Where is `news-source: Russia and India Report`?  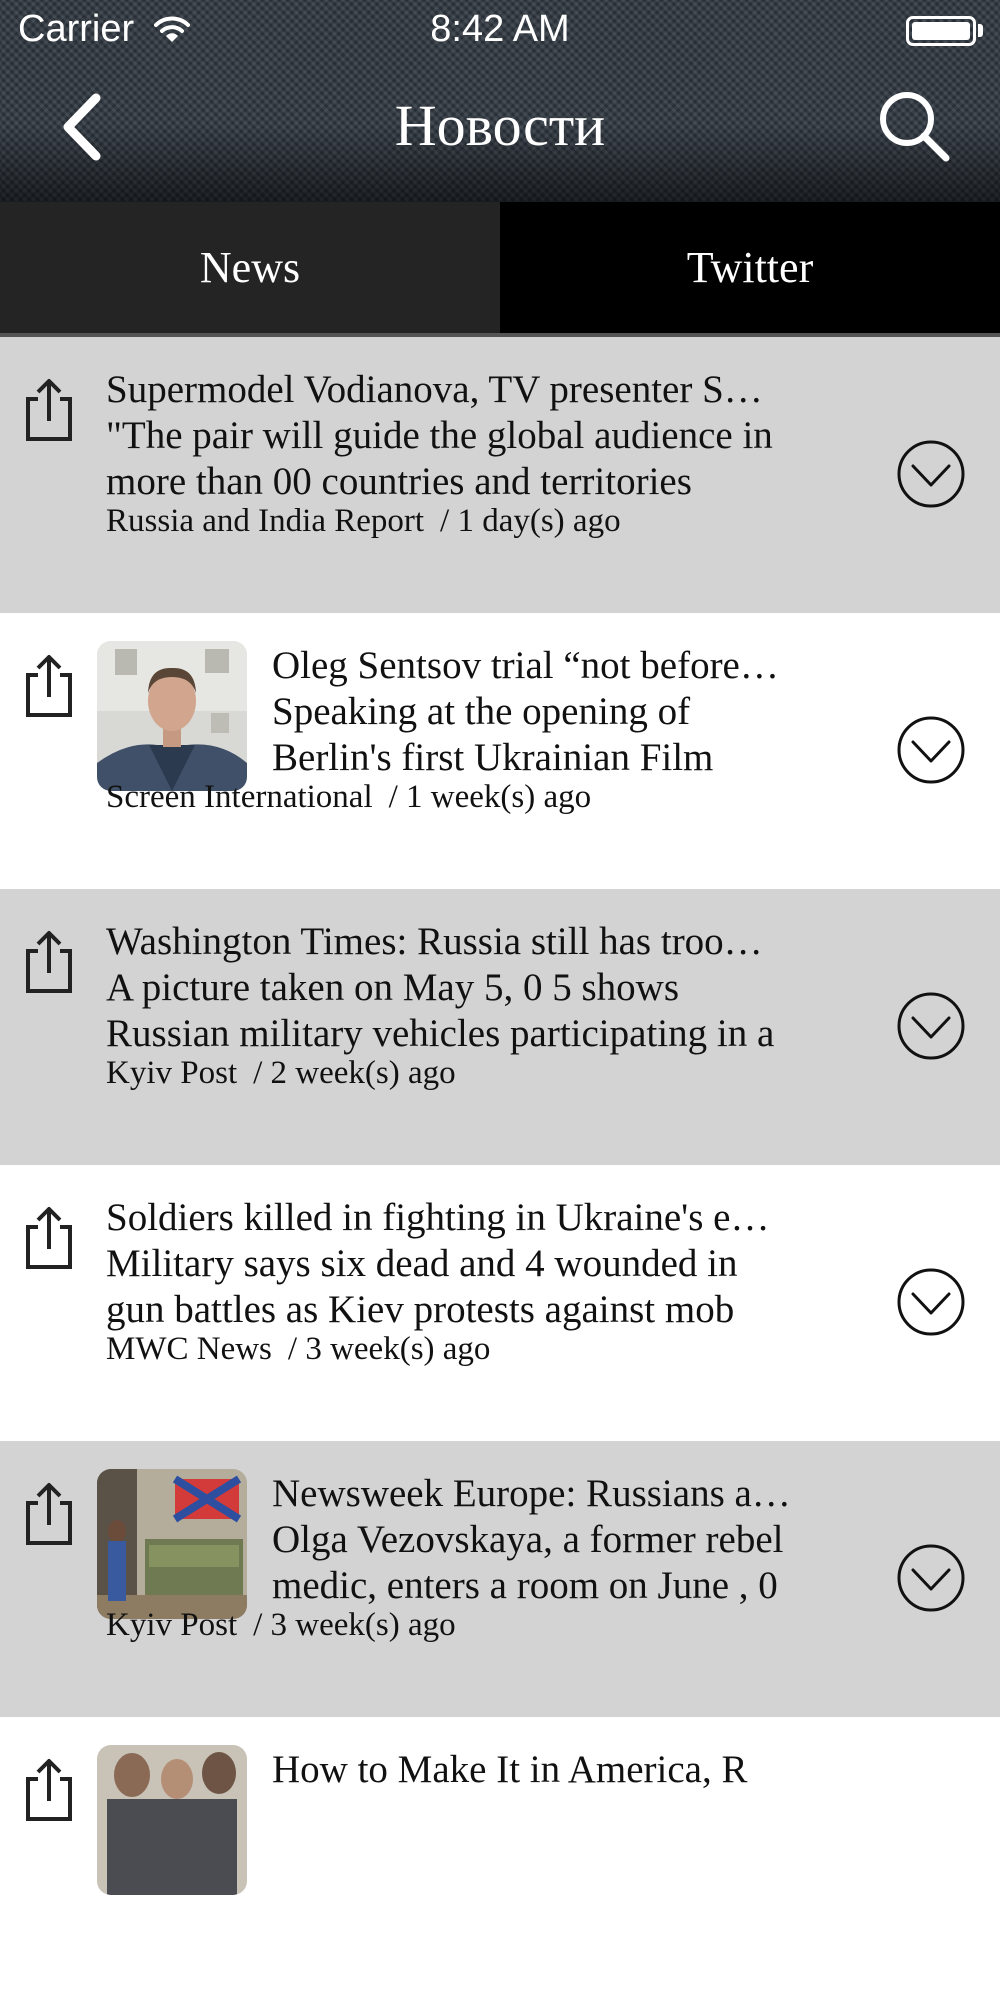 news-source: Russia and India Report is located at coordinates (265, 521).